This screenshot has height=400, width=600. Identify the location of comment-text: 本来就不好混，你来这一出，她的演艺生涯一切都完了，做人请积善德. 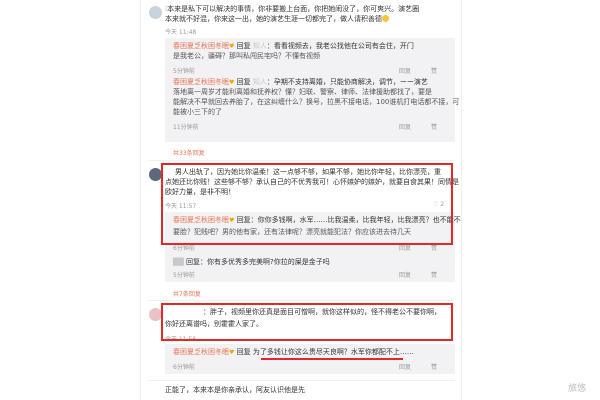
(273, 19).